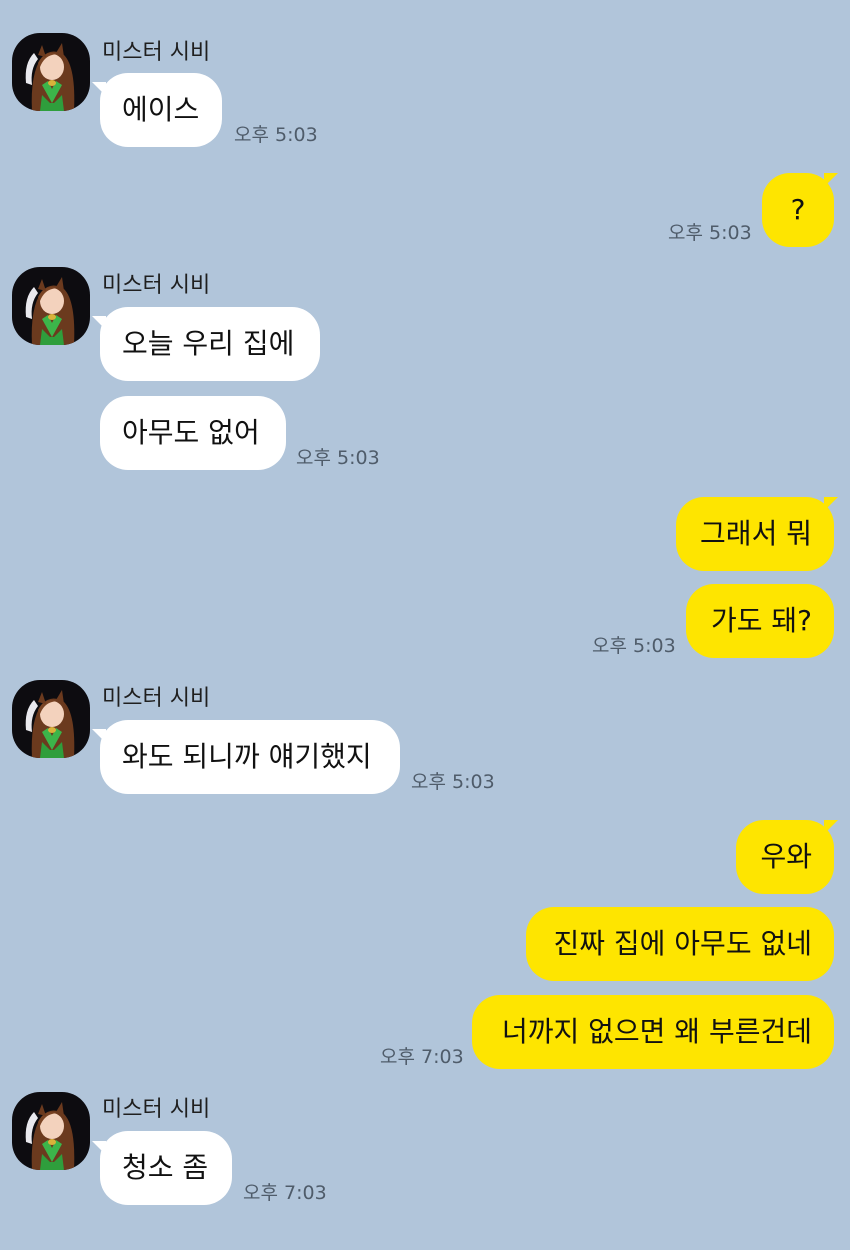 The width and height of the screenshot is (850, 1250). Describe the element at coordinates (798, 210) in the screenshot. I see `outgoing-message-bubble: ?` at that location.